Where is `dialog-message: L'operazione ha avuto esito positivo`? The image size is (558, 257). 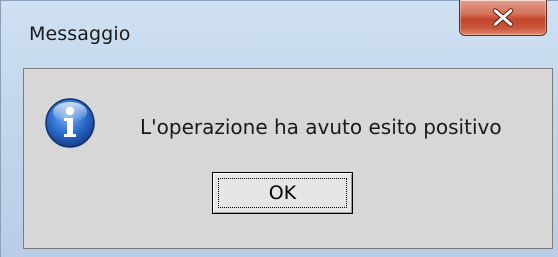
dialog-message: L'operazione ha avuto esito positivo is located at coordinates (321, 127).